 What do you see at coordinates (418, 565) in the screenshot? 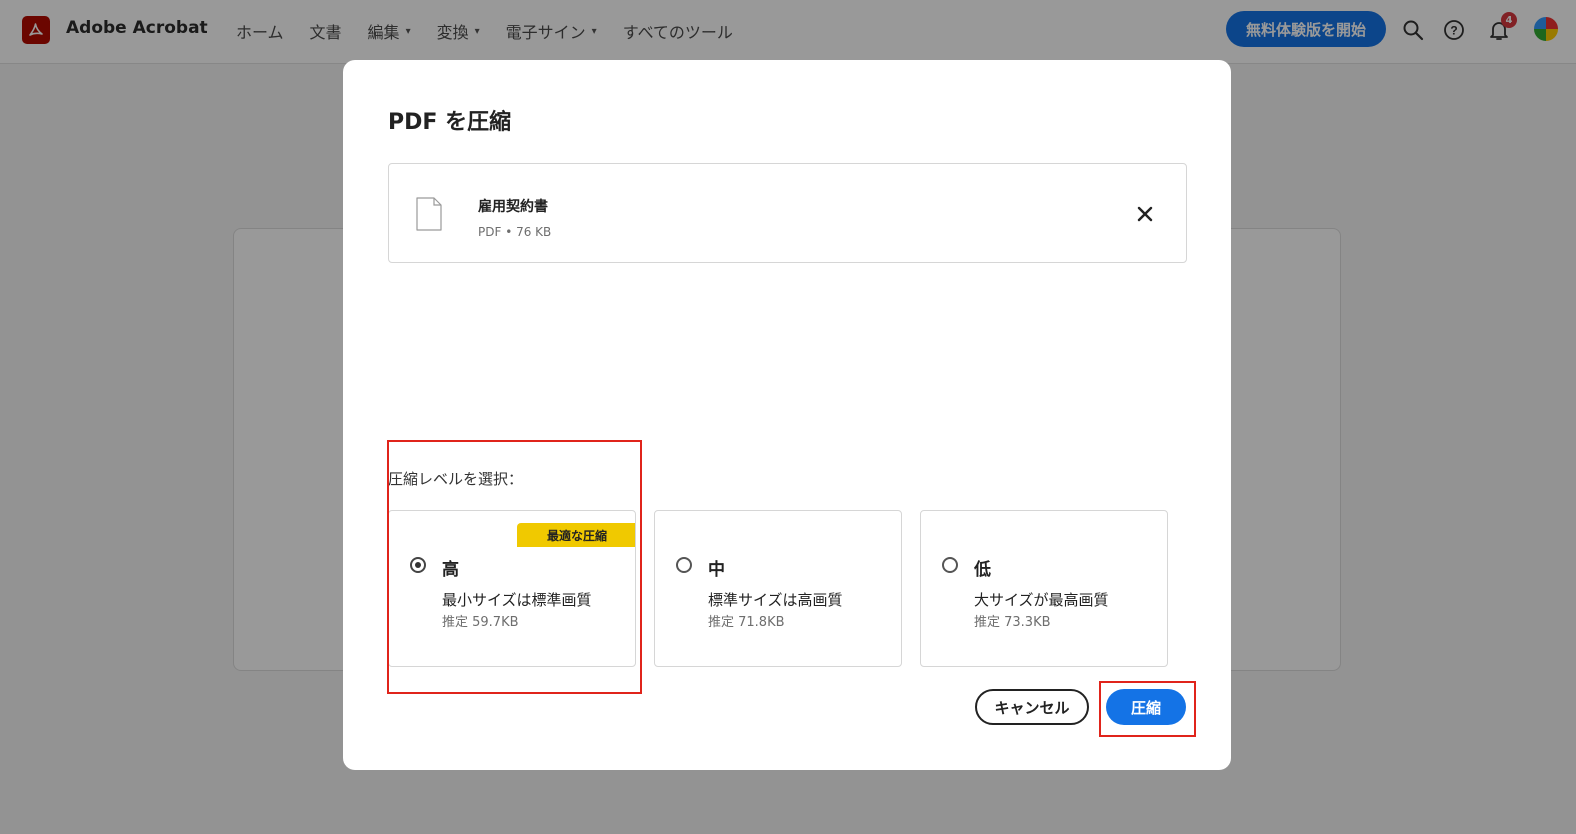
I see `radio-high` at bounding box center [418, 565].